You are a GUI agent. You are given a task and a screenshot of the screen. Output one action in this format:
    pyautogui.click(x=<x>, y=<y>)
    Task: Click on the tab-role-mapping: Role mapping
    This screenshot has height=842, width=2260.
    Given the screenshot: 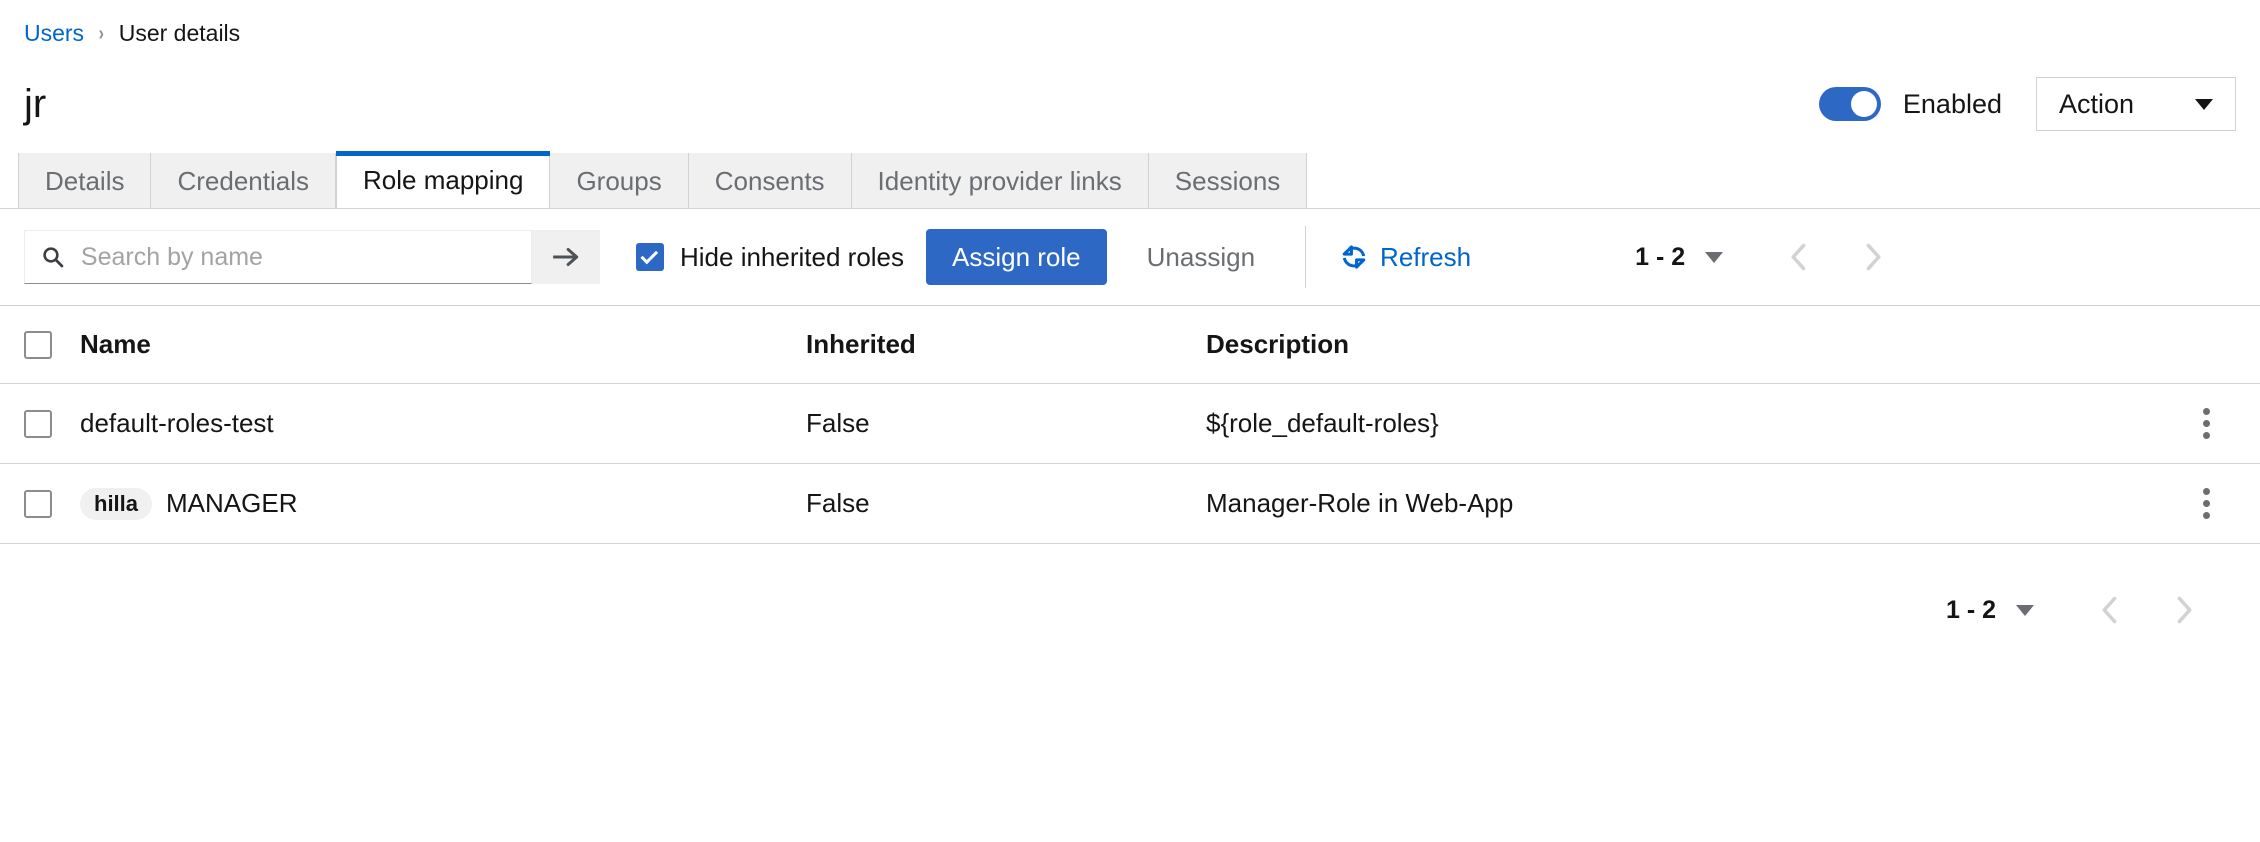 What is the action you would take?
    pyautogui.click(x=443, y=180)
    